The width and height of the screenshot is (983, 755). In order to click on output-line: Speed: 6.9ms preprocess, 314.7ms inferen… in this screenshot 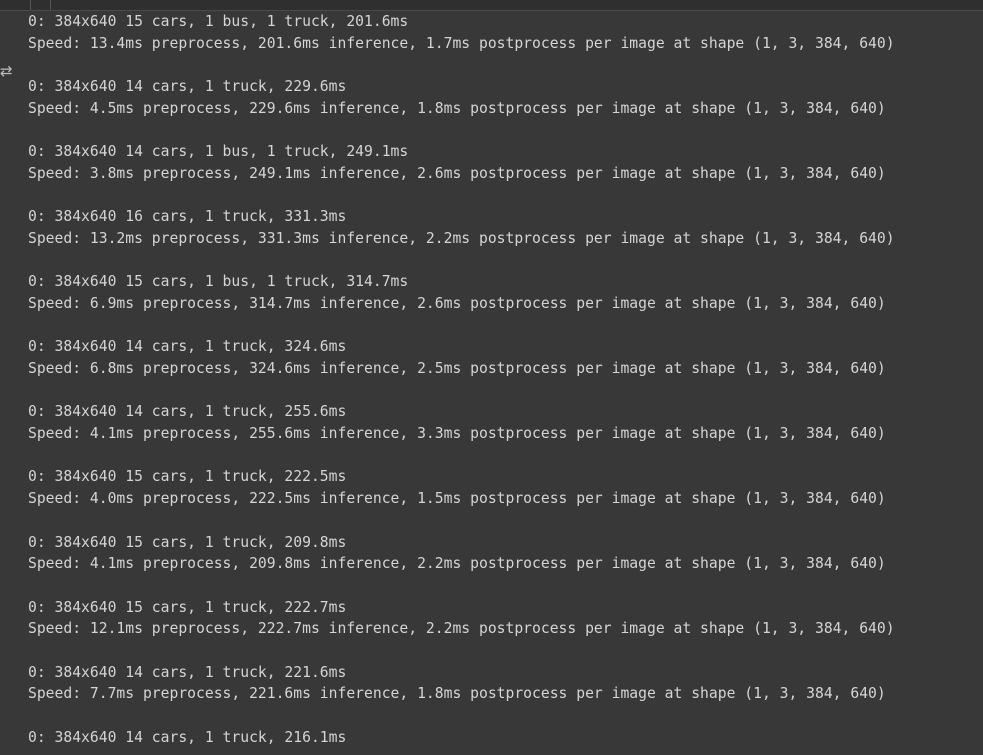, I will do `click(457, 303)`.